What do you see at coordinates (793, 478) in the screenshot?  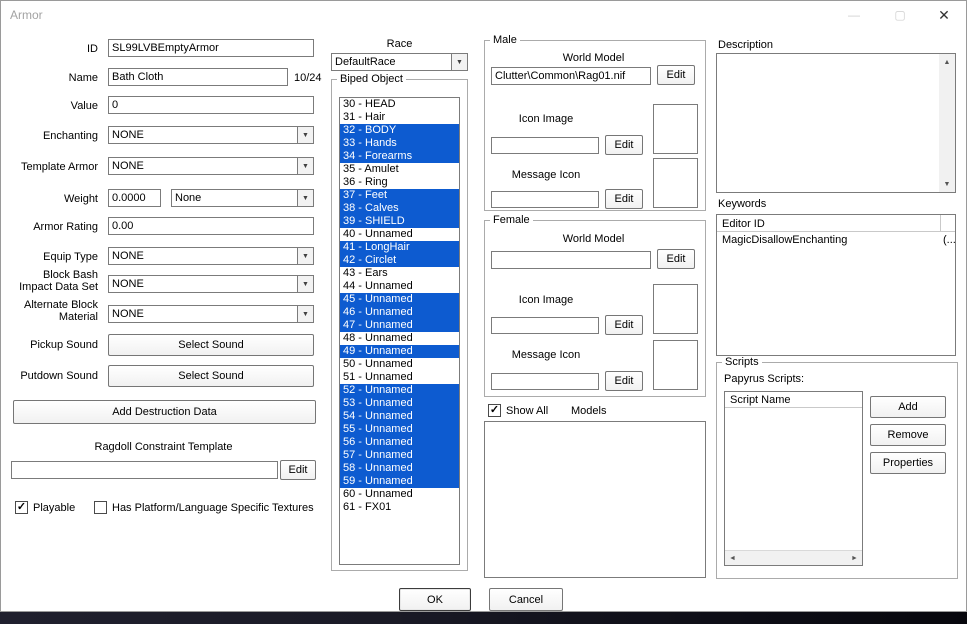 I see `papyrus-scripts-list: Script Name ◄ ►` at bounding box center [793, 478].